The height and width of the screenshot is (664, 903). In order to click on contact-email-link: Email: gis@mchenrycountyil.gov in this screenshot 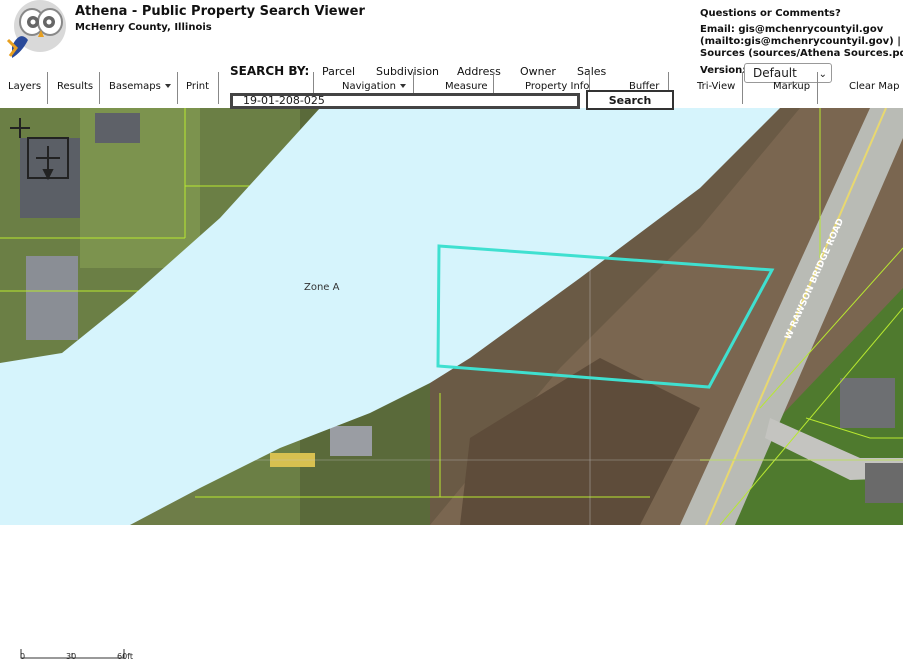, I will do `click(801, 30)`.